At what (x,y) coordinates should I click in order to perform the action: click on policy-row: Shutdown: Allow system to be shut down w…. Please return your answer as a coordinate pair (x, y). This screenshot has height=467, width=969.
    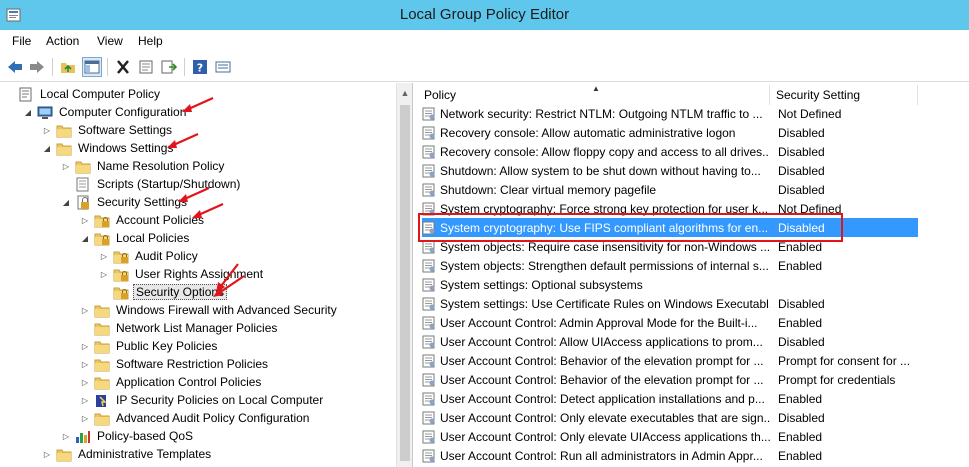
    Looking at the image, I should click on (670, 170).